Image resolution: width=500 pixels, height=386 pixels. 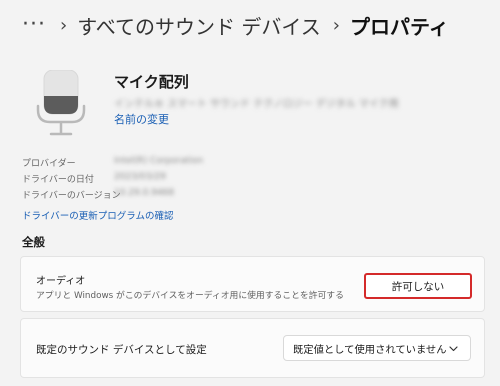 What do you see at coordinates (151, 82) in the screenshot?
I see `device-name: マイク配列` at bounding box center [151, 82].